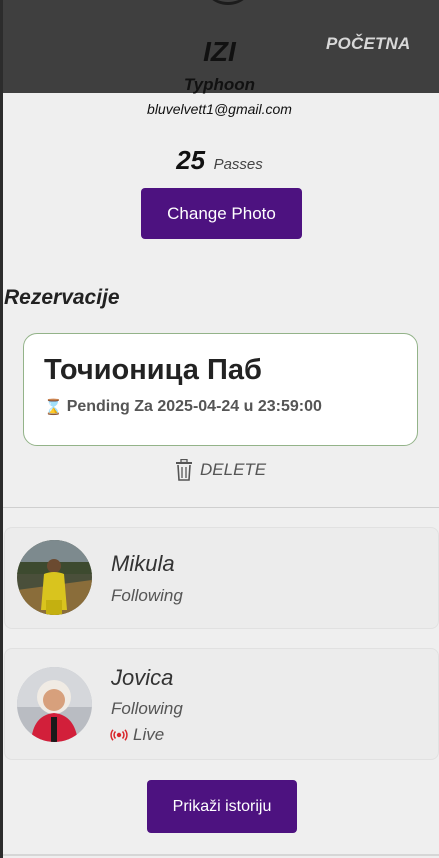 This screenshot has width=439, height=858. I want to click on live-broadcast-icon, so click(119, 735).